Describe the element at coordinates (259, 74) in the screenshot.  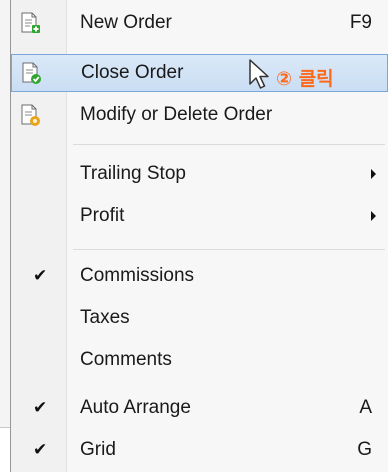
I see `mouse-cursor-icon` at that location.